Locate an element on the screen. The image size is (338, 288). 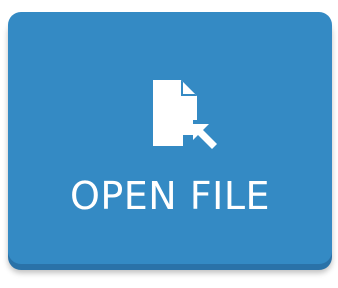
open-file-icon is located at coordinates (185, 113).